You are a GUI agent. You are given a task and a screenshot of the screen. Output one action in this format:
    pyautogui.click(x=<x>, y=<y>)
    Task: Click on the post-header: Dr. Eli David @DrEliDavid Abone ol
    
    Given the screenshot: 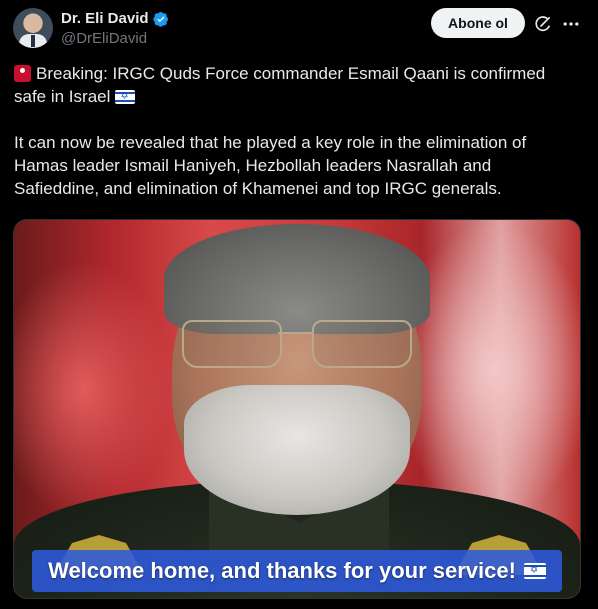 What is the action you would take?
    pyautogui.click(x=299, y=29)
    